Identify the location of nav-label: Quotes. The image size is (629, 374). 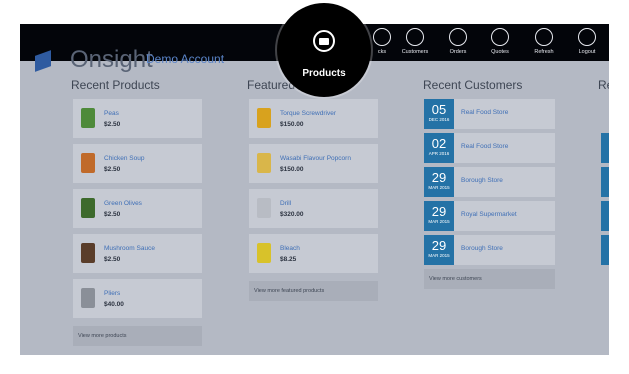
(500, 52).